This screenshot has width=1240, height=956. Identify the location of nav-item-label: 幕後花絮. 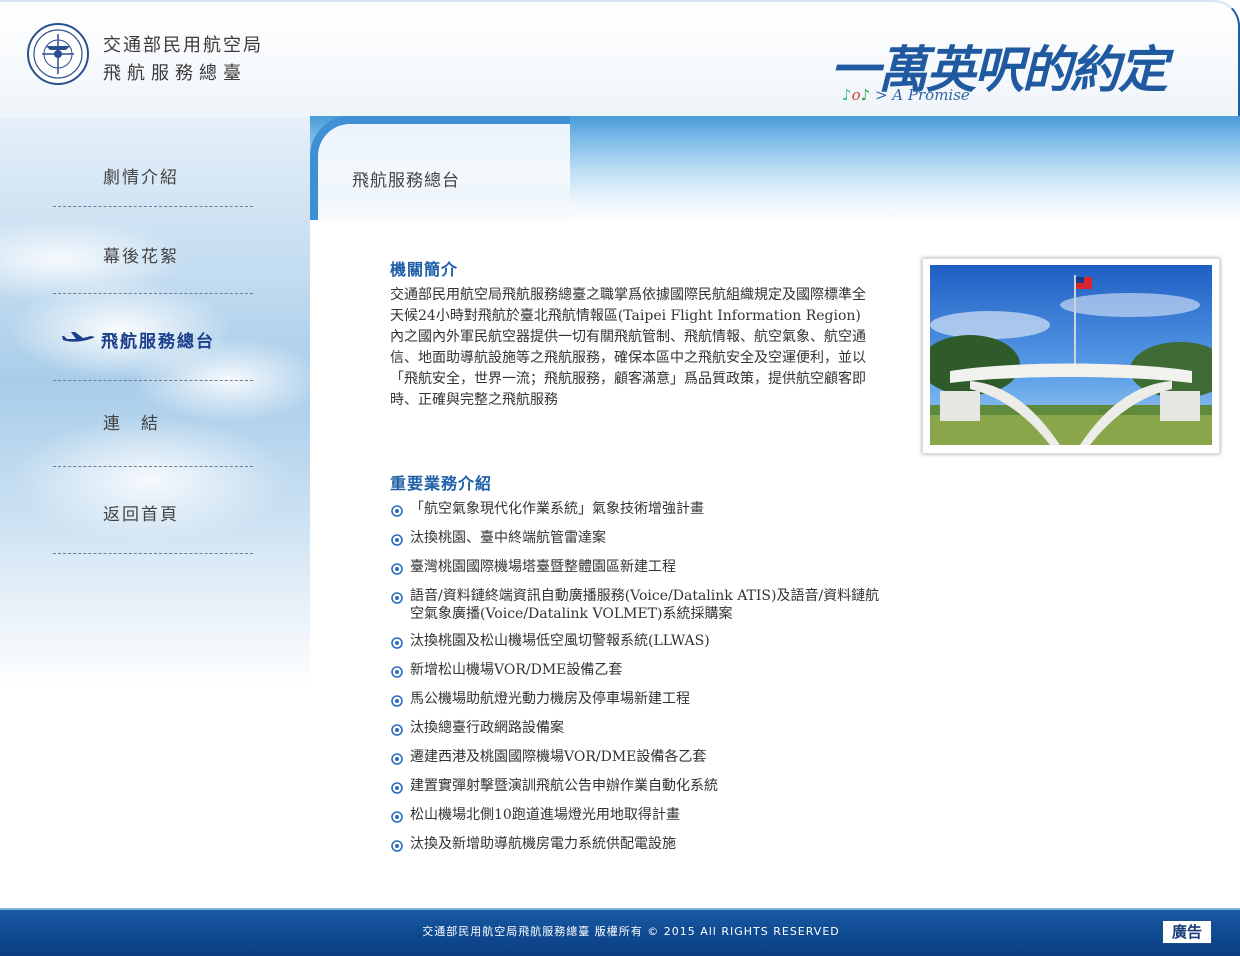
(141, 257).